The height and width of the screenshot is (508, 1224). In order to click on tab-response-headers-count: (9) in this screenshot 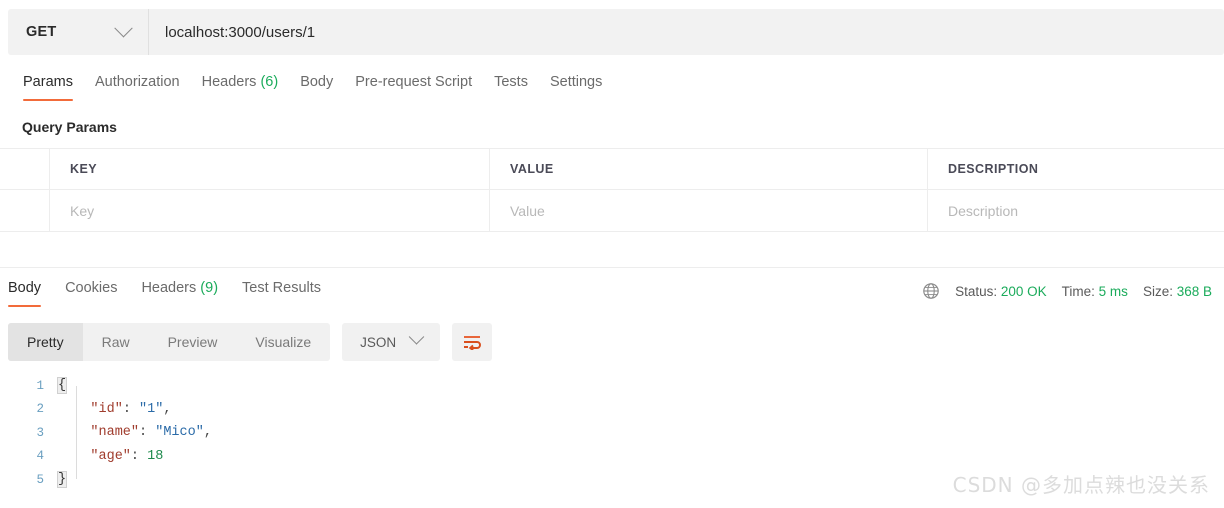, I will do `click(209, 288)`.